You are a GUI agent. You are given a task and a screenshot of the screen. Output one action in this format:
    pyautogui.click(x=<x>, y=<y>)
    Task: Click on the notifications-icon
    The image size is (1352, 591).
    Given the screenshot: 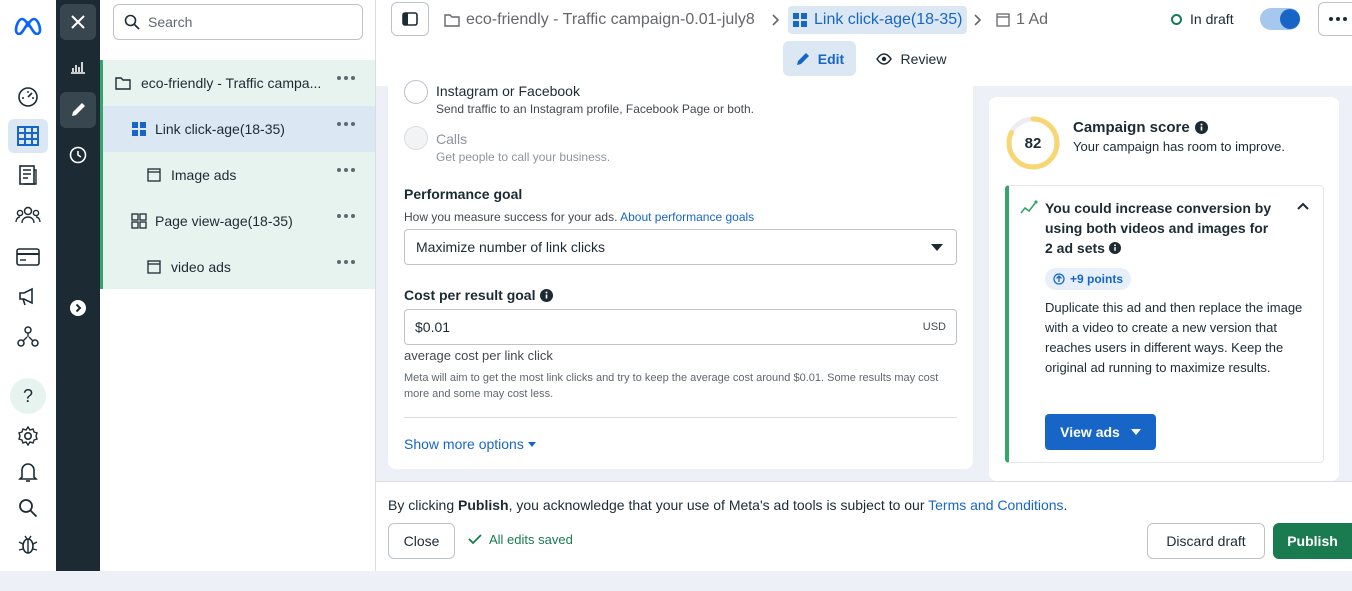 What is the action you would take?
    pyautogui.click(x=28, y=472)
    